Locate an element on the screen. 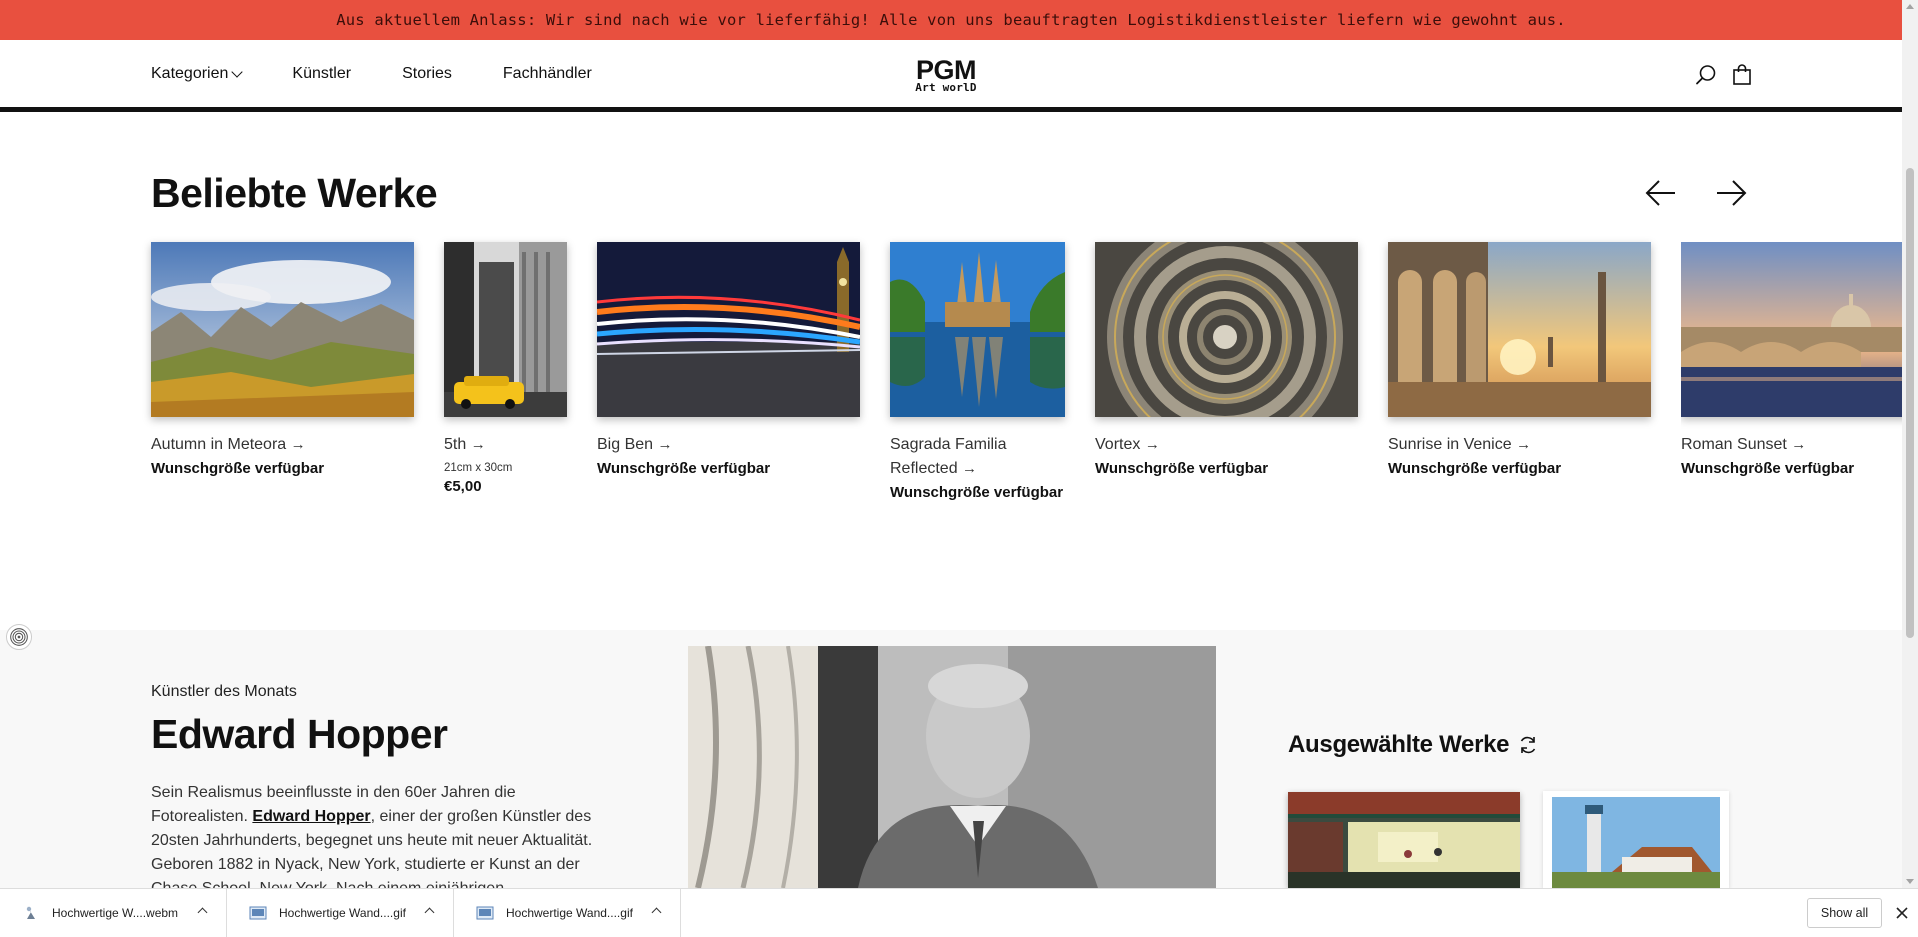 This screenshot has width=1918, height=937. artwork-card: Roman Sunset → Wunschgröße verfügbar is located at coordinates (1791, 361).